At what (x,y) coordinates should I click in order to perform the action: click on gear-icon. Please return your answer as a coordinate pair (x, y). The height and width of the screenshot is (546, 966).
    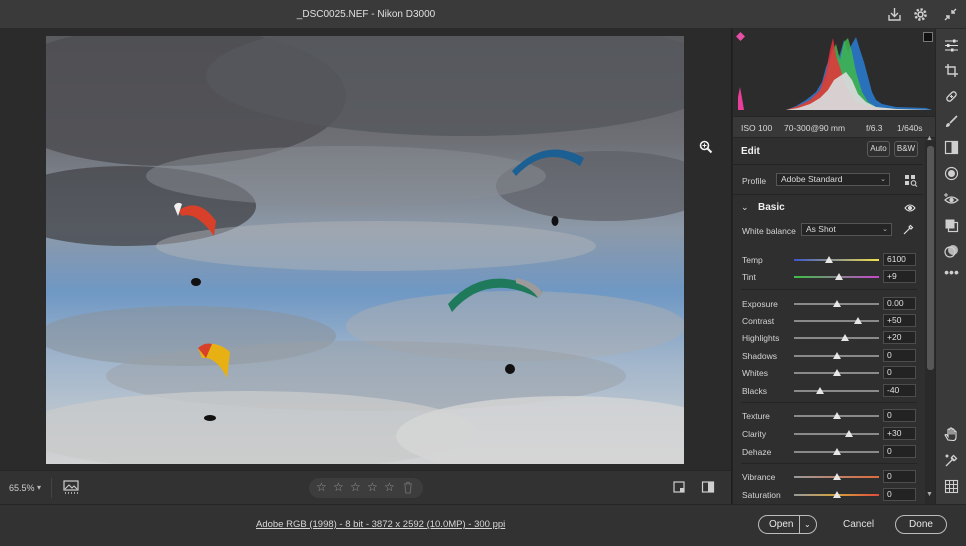
    Looking at the image, I should click on (920, 14).